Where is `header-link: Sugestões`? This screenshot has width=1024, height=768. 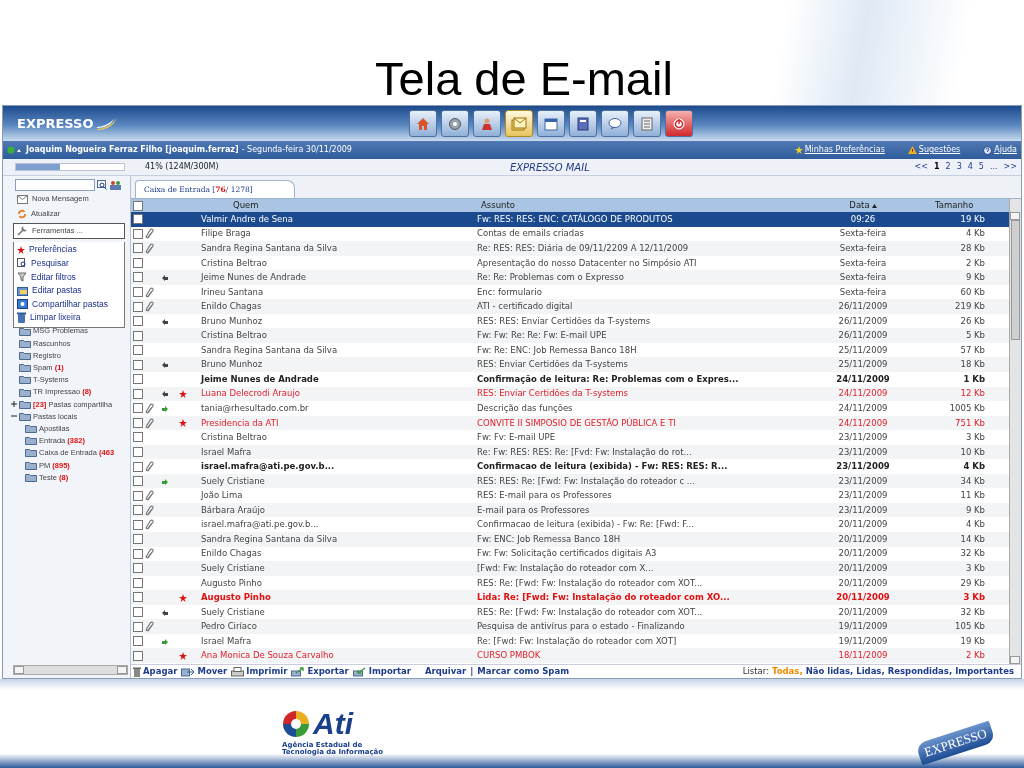
header-link: Sugestões is located at coordinates (934, 150).